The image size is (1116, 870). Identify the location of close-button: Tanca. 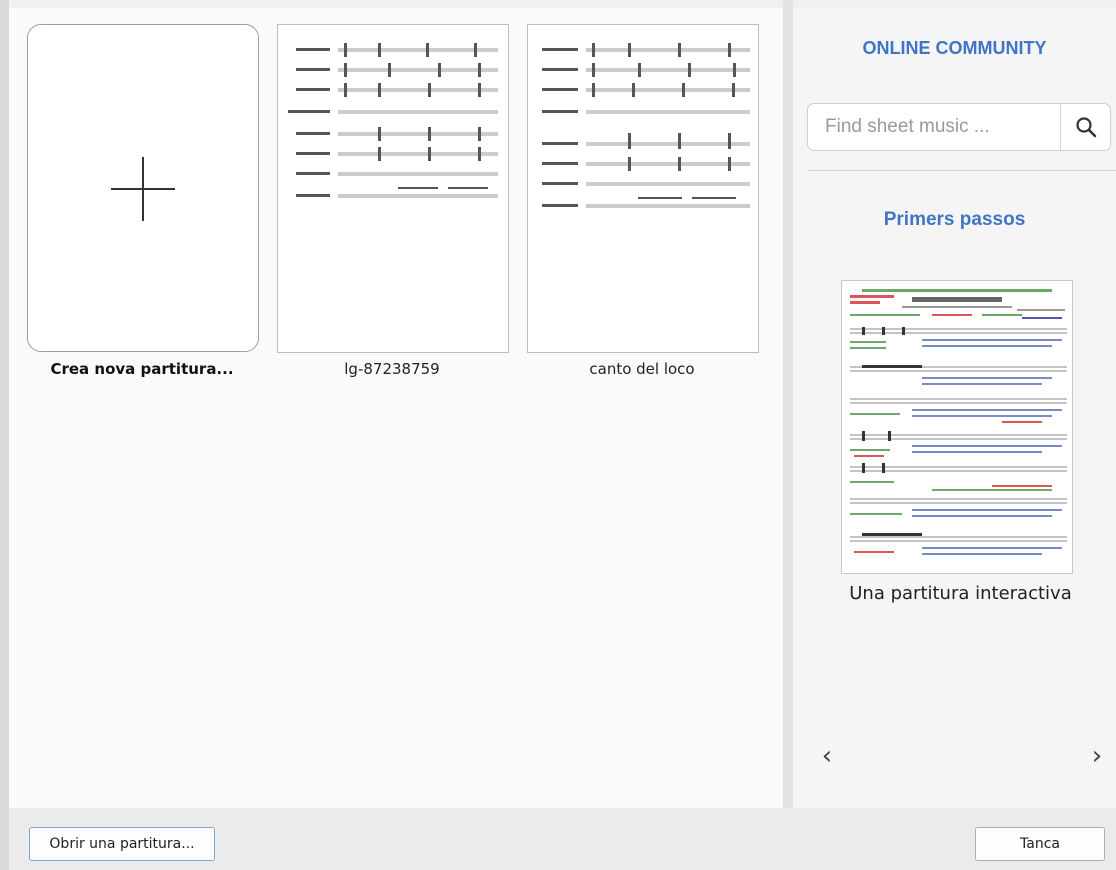
(1040, 844).